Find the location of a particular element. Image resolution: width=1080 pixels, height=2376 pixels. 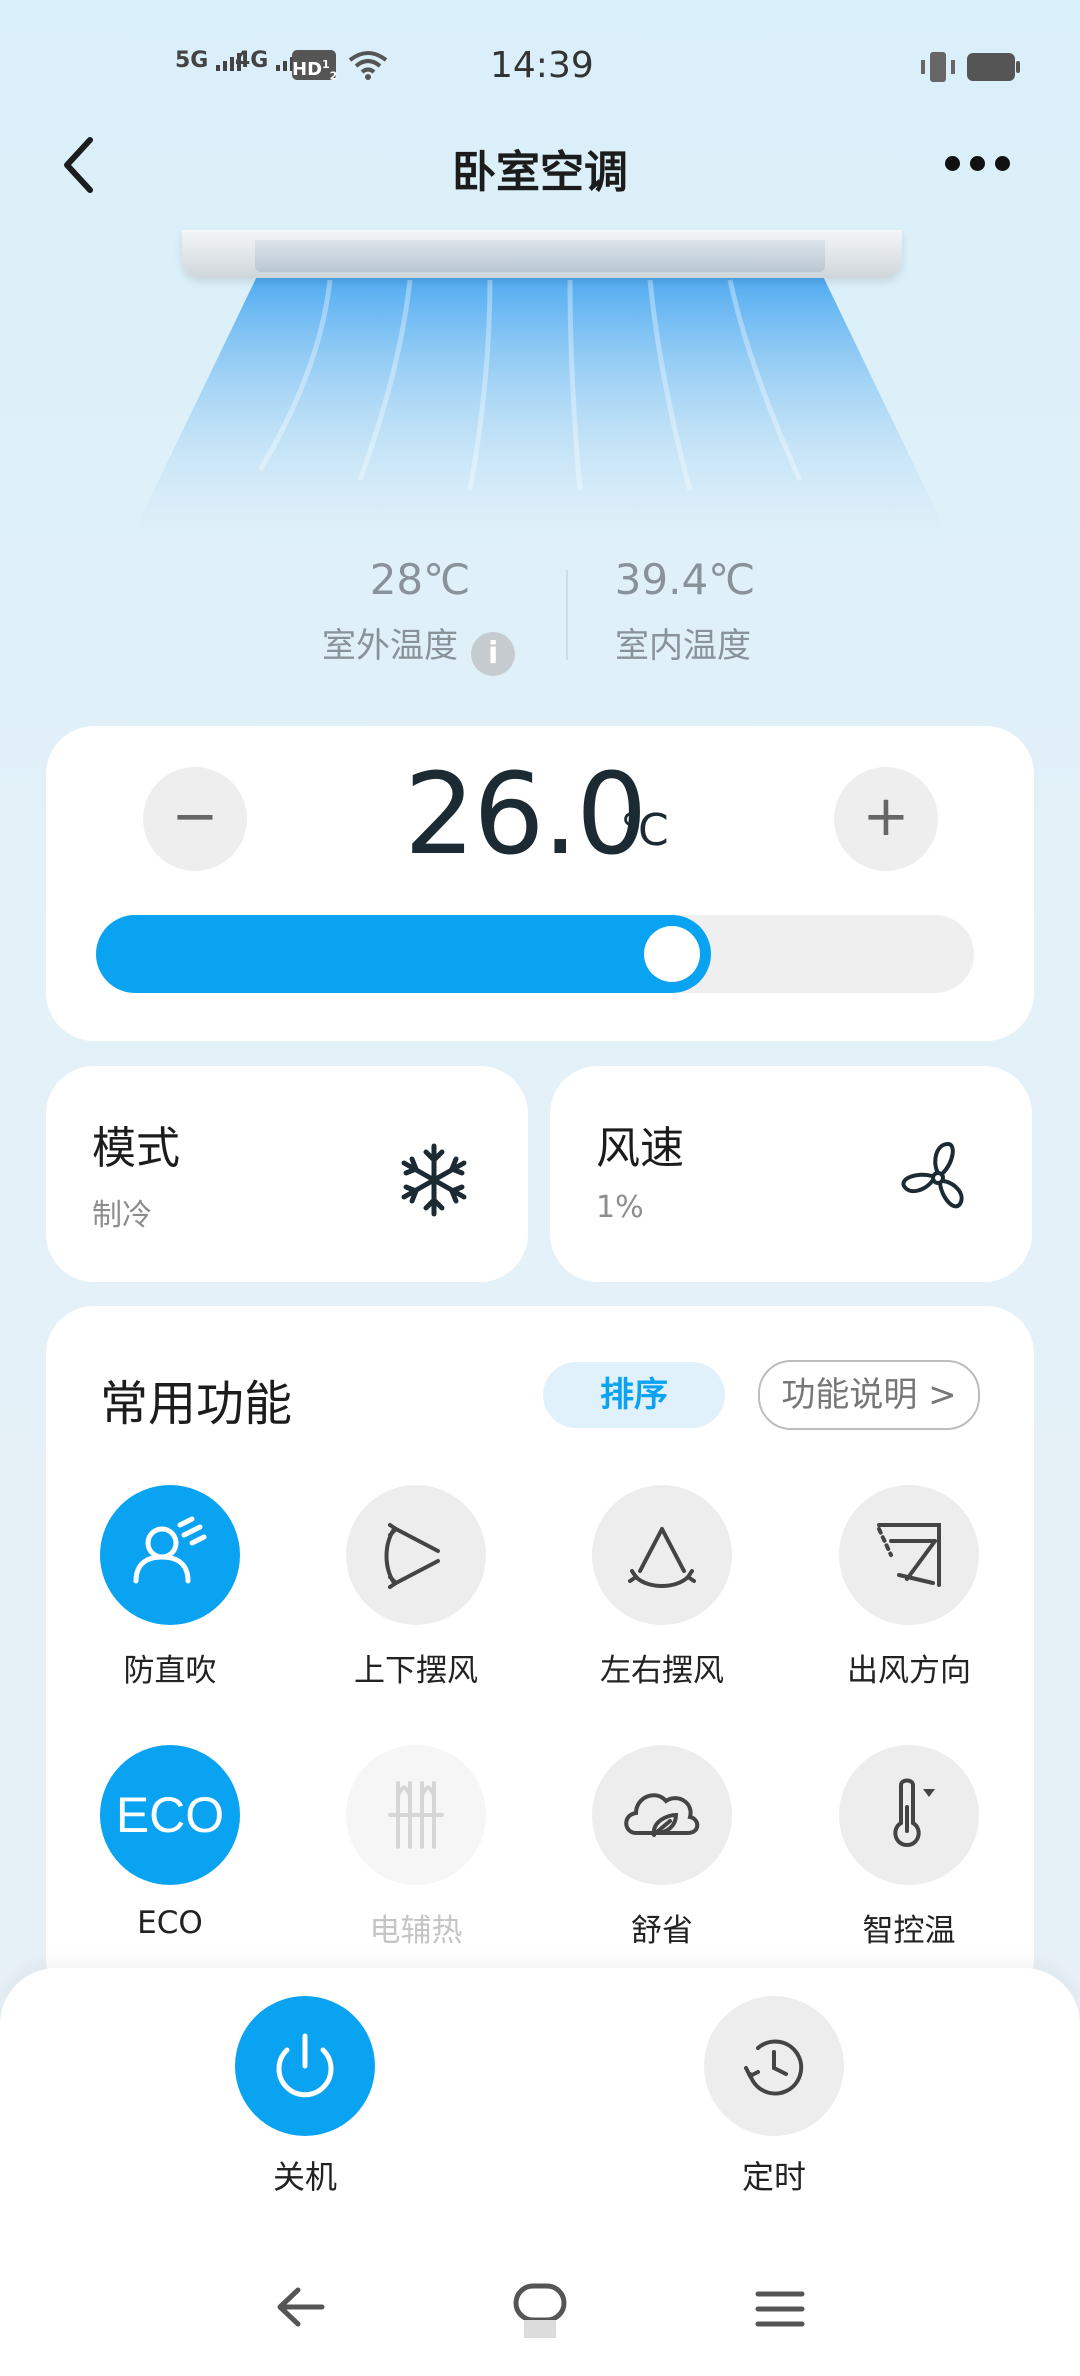

timer-icon is located at coordinates (774, 2067).